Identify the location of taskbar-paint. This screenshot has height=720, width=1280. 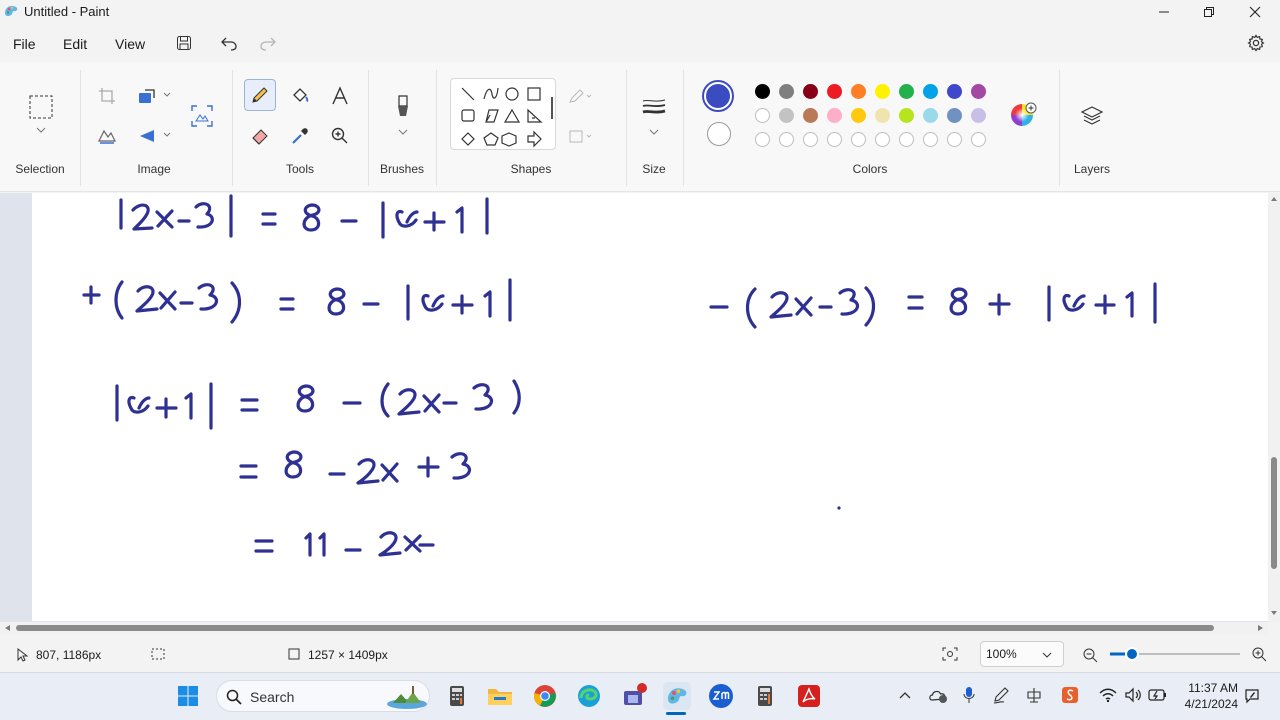
(677, 696).